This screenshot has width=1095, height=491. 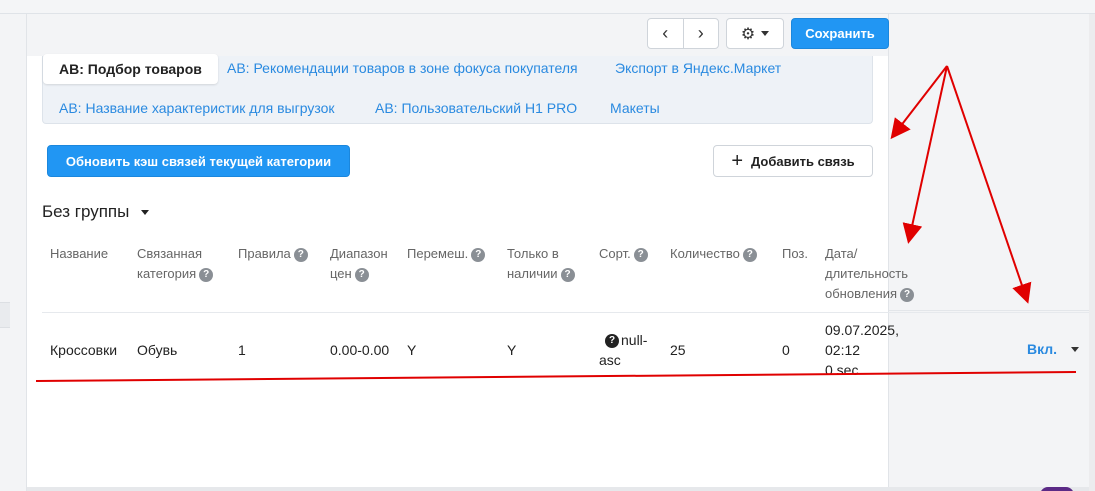 What do you see at coordinates (170, 253) in the screenshot?
I see `col-header-label: Связанная` at bounding box center [170, 253].